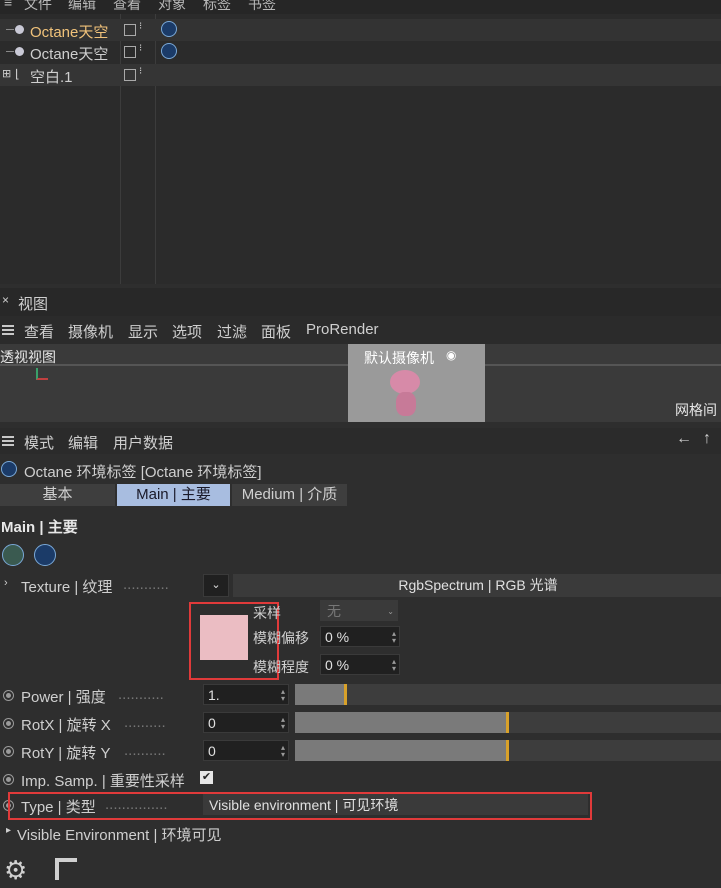 The height and width of the screenshot is (888, 721). Describe the element at coordinates (172, 7) in the screenshot. I see `menu-object: 对象` at that location.